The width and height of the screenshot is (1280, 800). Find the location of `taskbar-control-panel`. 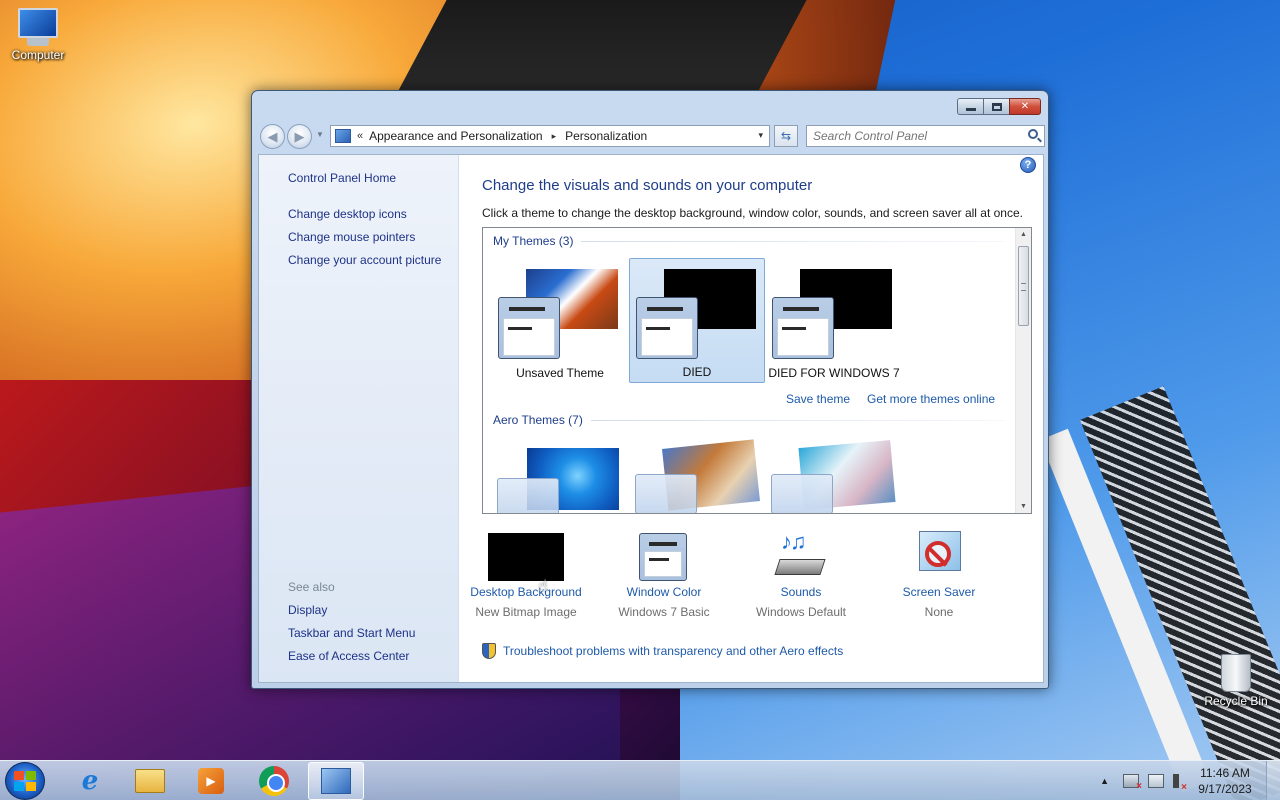

taskbar-control-panel is located at coordinates (336, 781).